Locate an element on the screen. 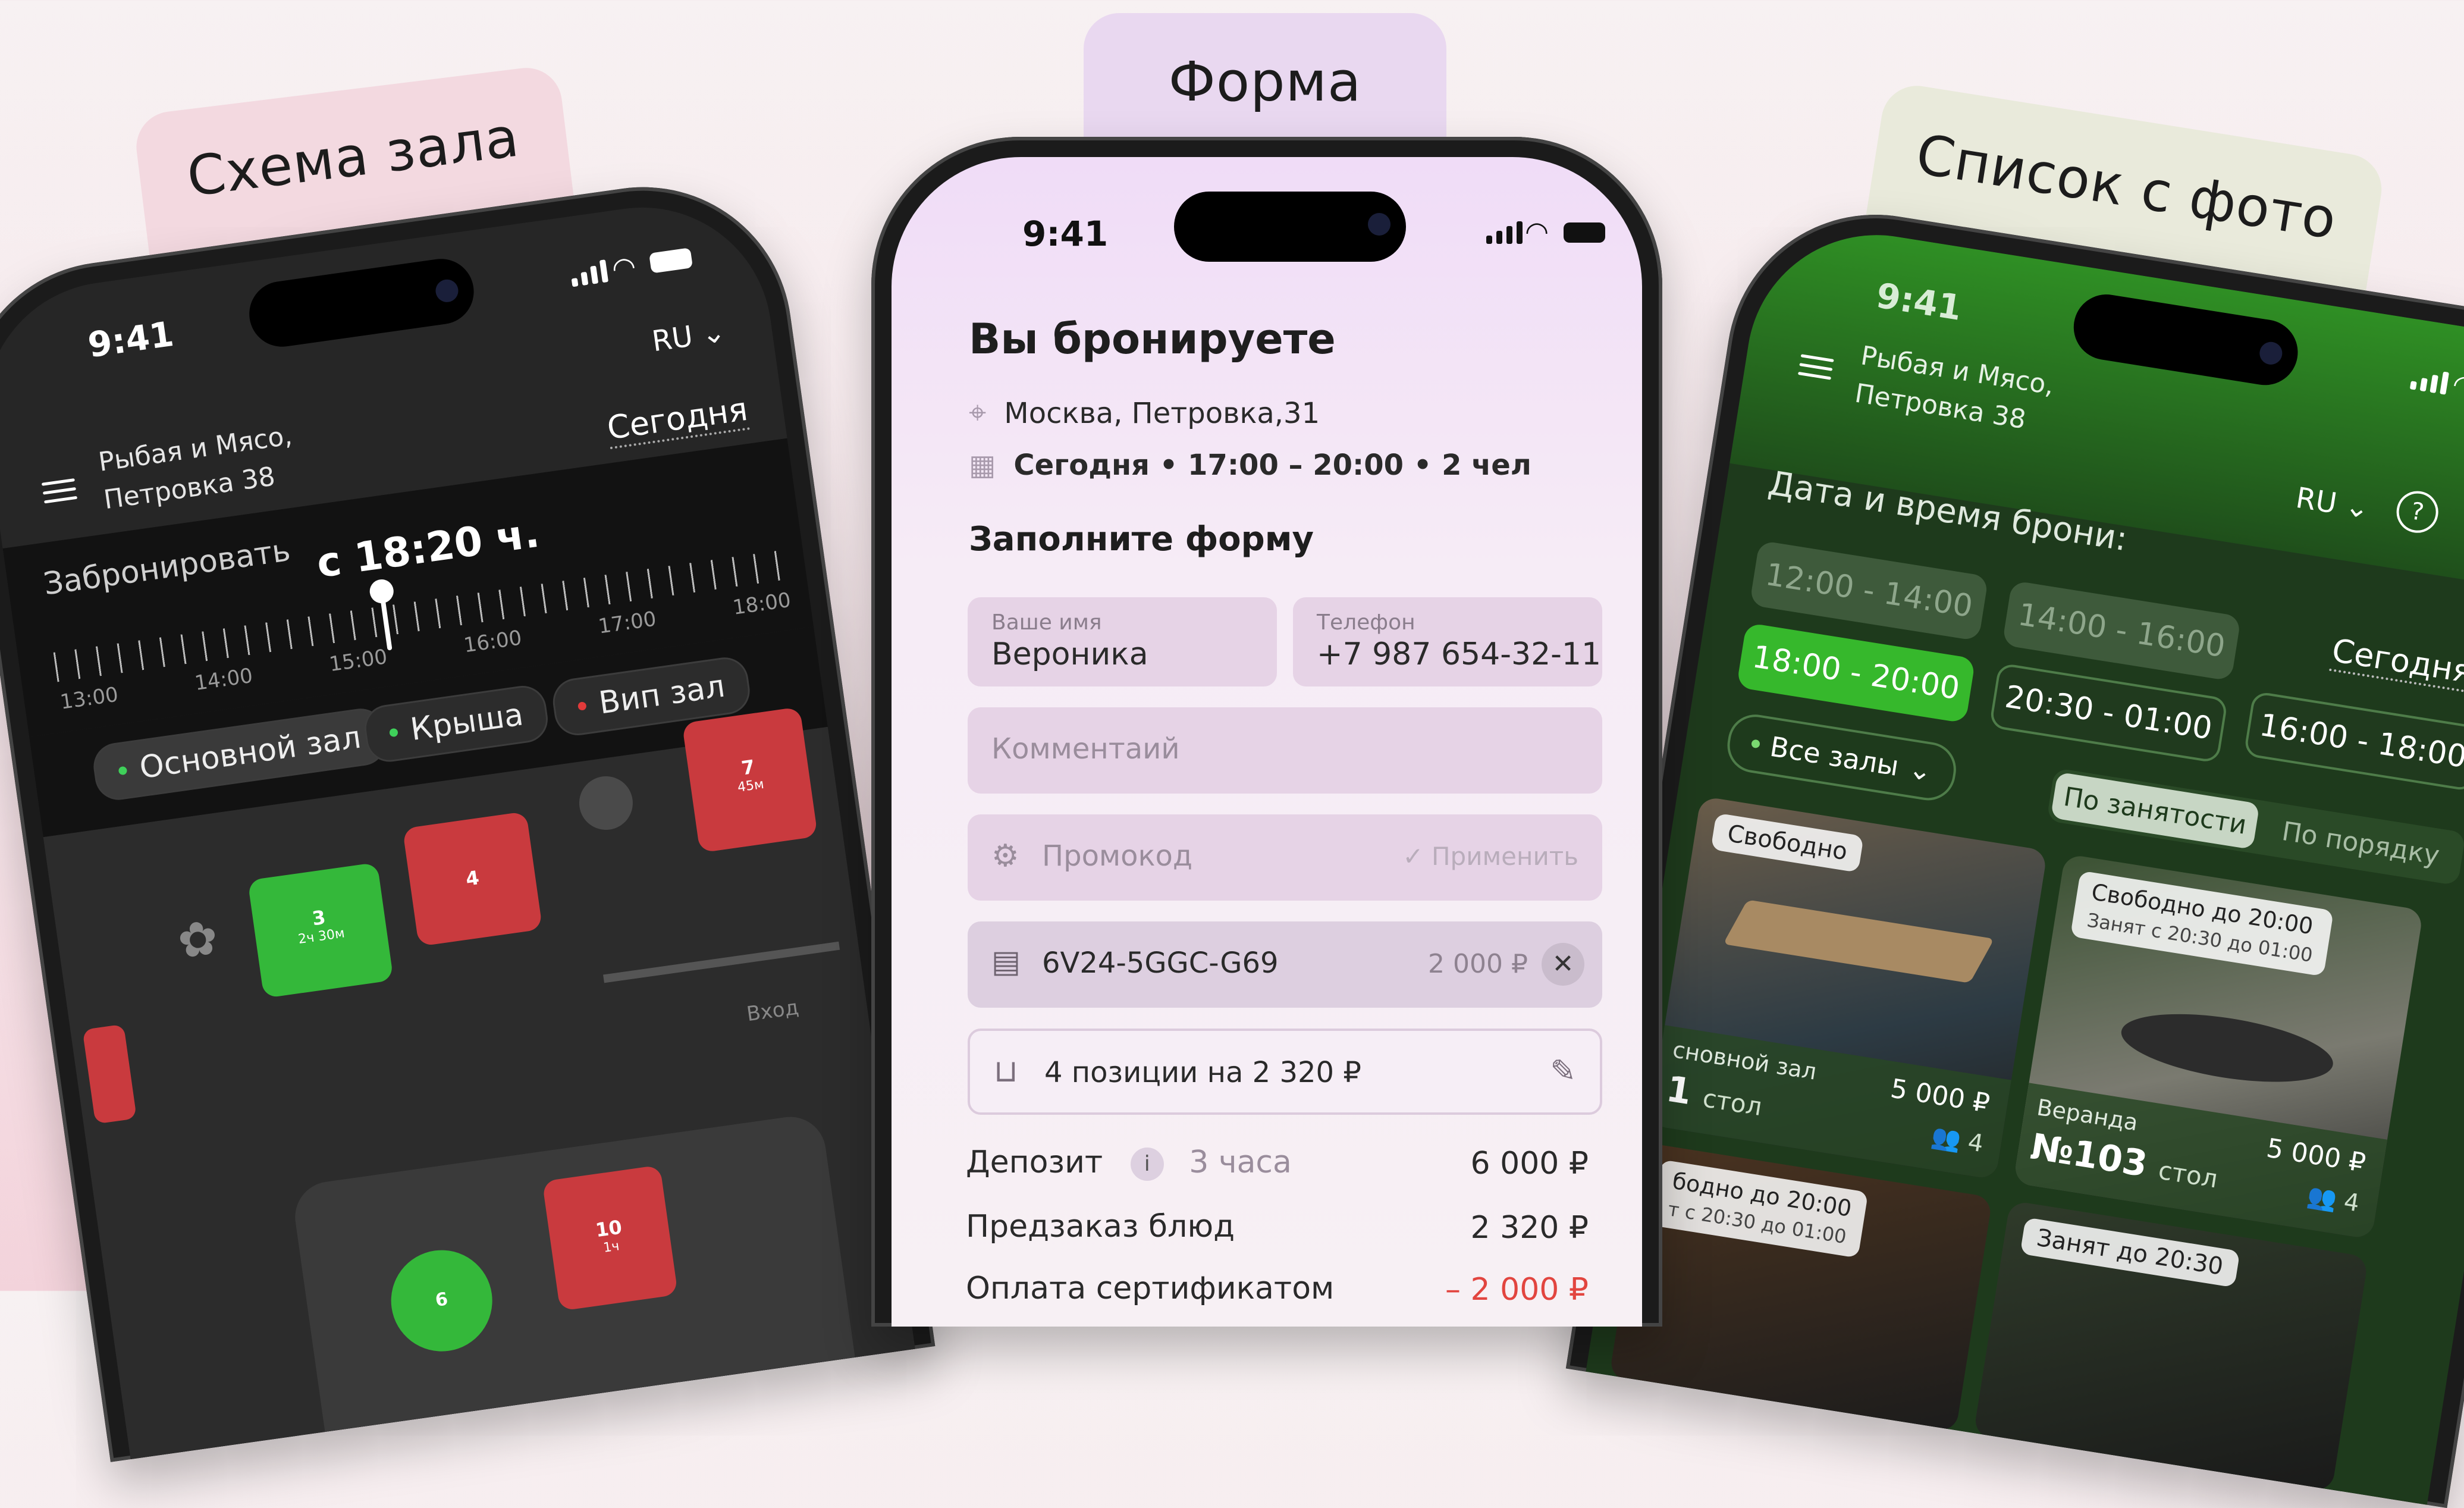  selected-time: с 18:20 ч. is located at coordinates (427, 548).